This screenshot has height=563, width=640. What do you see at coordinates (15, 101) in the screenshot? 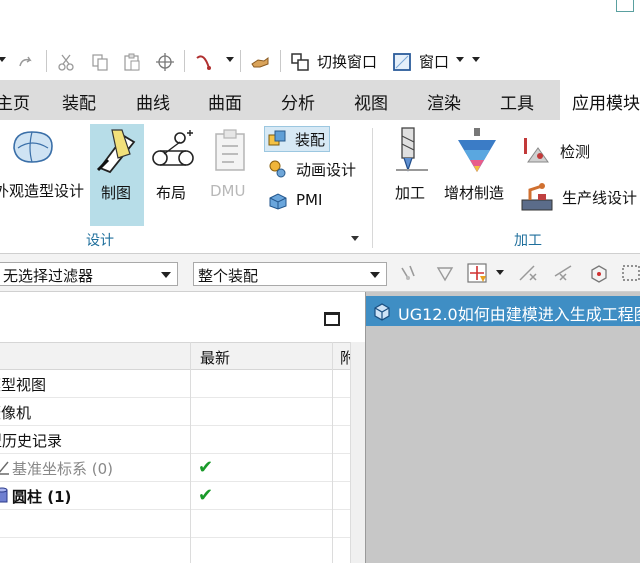
I see `tab-home: 主页` at bounding box center [15, 101].